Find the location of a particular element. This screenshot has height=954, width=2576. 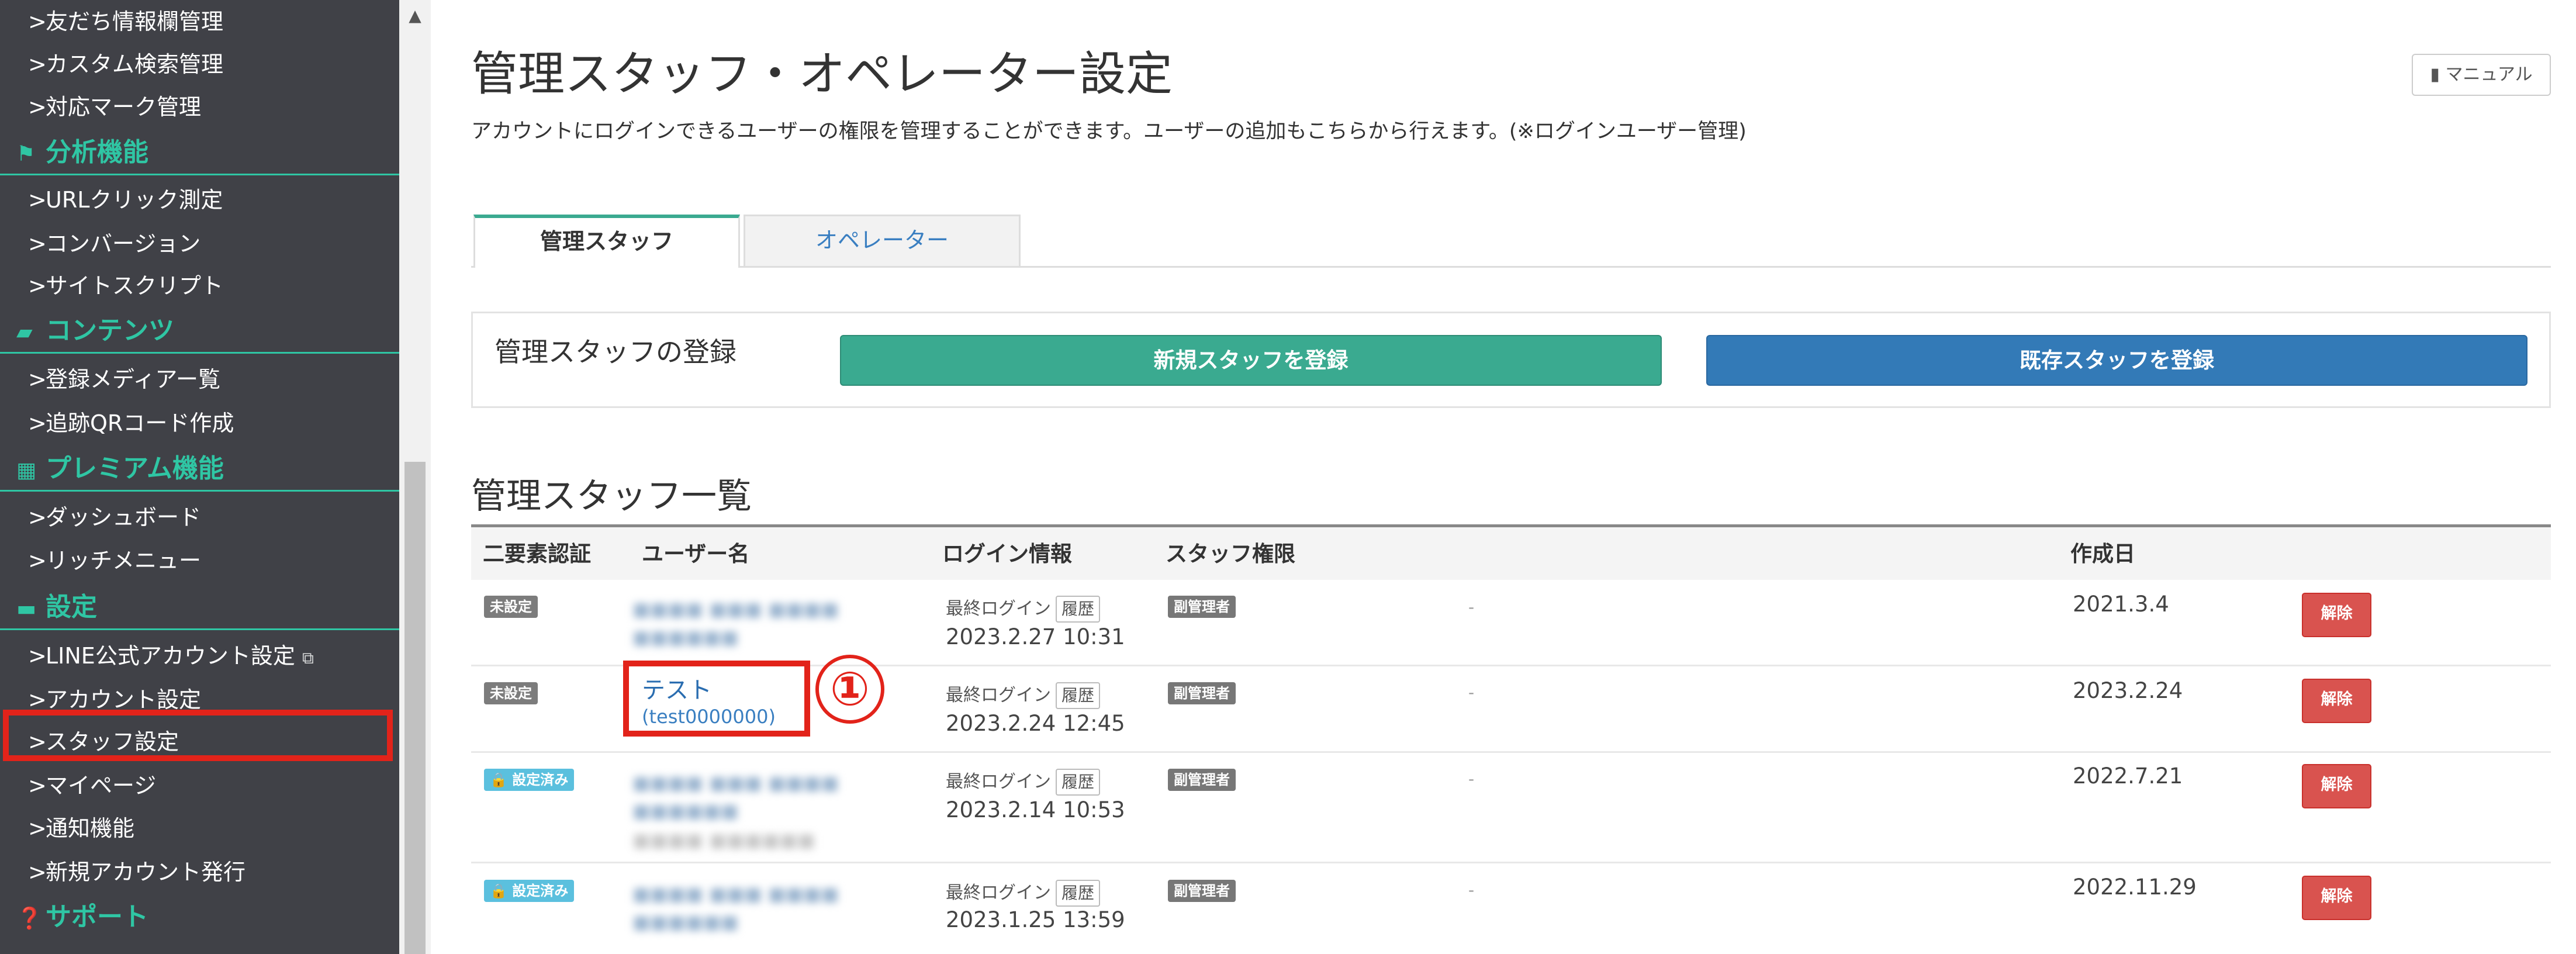

sidebar-item-mark: >対応マーク管理 is located at coordinates (199, 107).